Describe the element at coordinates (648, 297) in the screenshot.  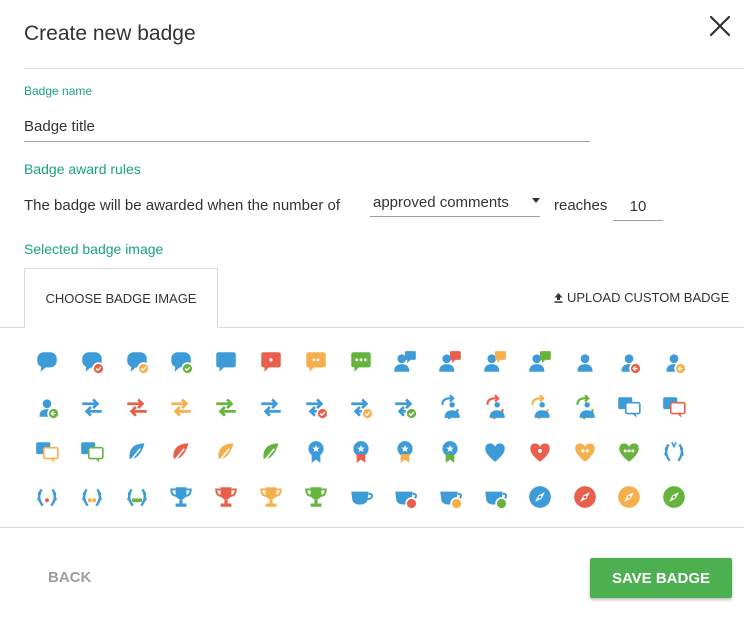
I see `upload-tab-label: UPLOAD CUSTOM BADGE` at that location.